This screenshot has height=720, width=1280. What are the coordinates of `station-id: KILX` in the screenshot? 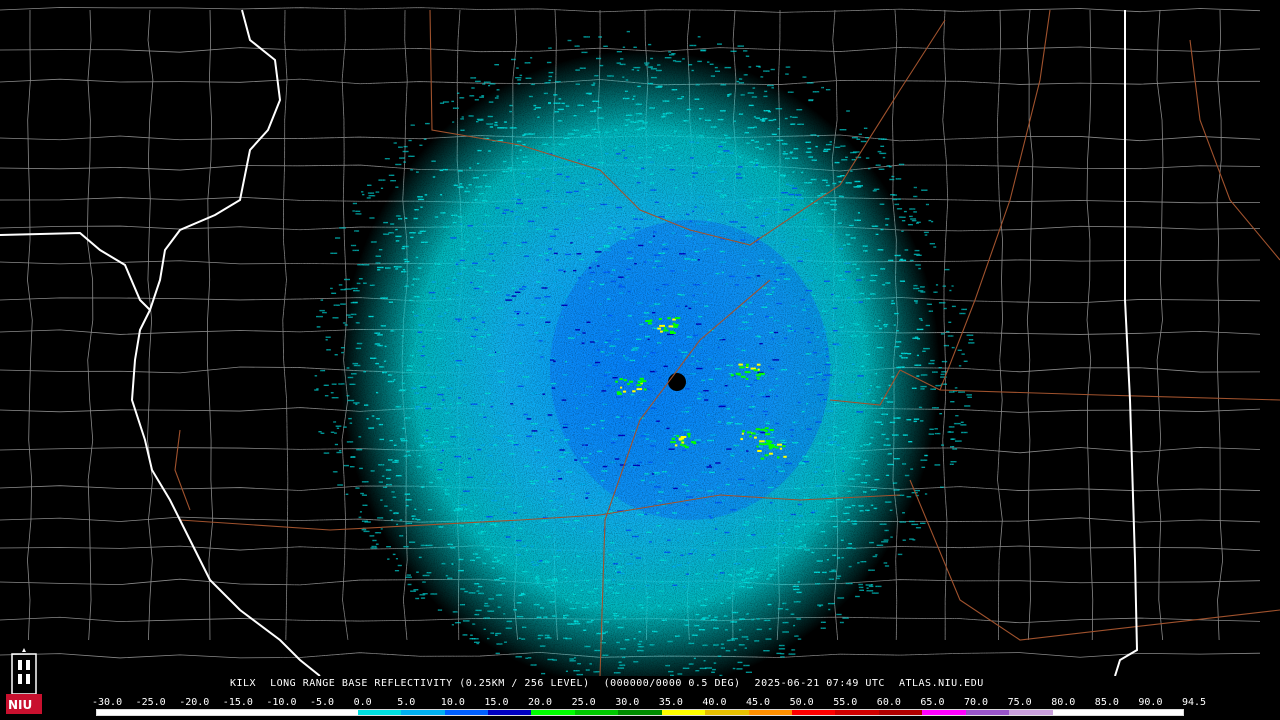 It's located at (243, 683).